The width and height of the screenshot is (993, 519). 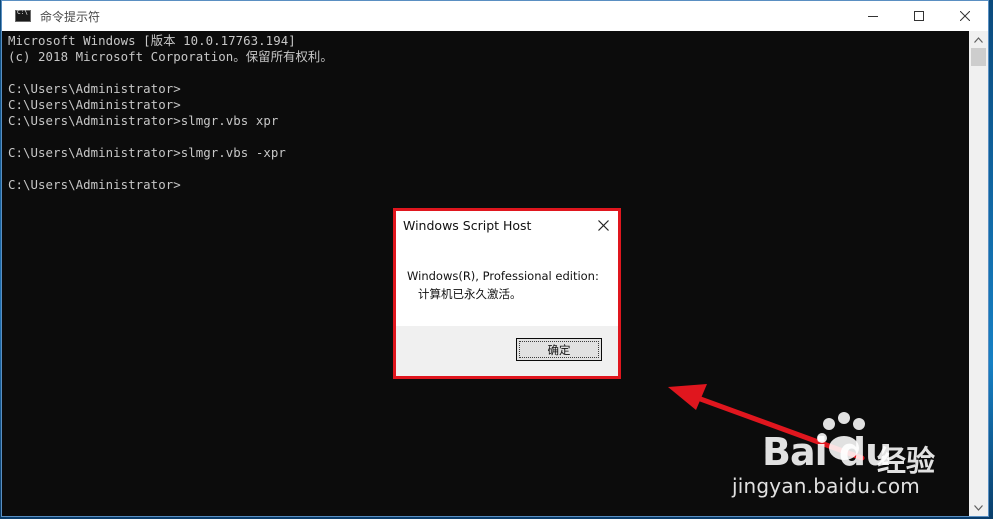 I want to click on baidu-jingyan-watermark: Bai du 经验 jingyan.baidu.com, so click(x=843, y=460).